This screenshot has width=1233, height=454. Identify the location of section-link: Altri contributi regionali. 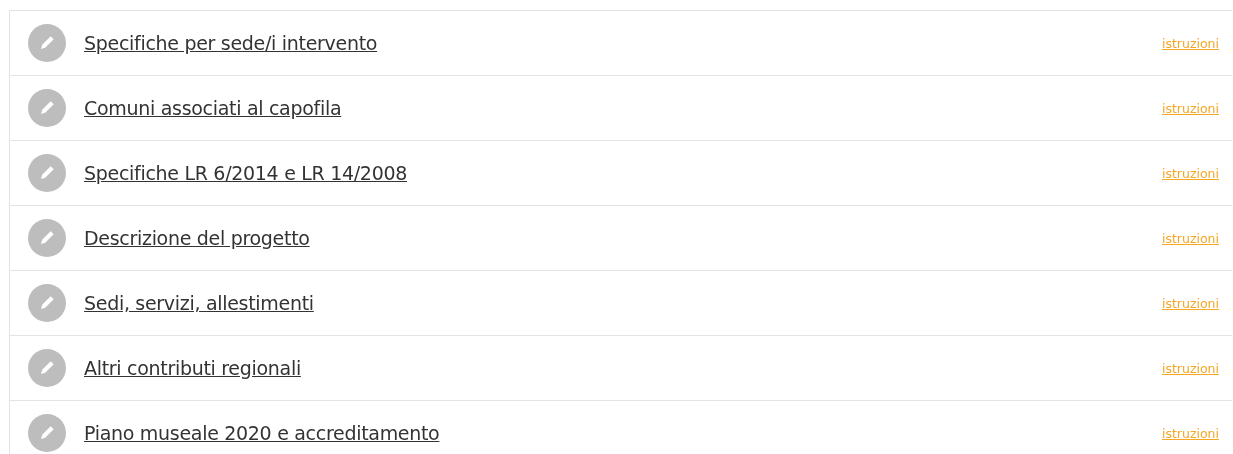
(623, 368).